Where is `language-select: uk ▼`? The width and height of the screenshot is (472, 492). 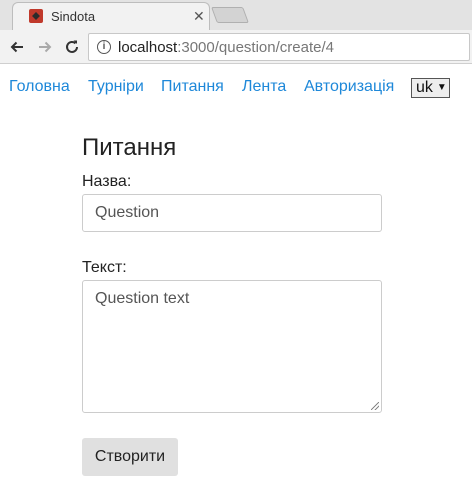
language-select: uk ▼ is located at coordinates (430, 88).